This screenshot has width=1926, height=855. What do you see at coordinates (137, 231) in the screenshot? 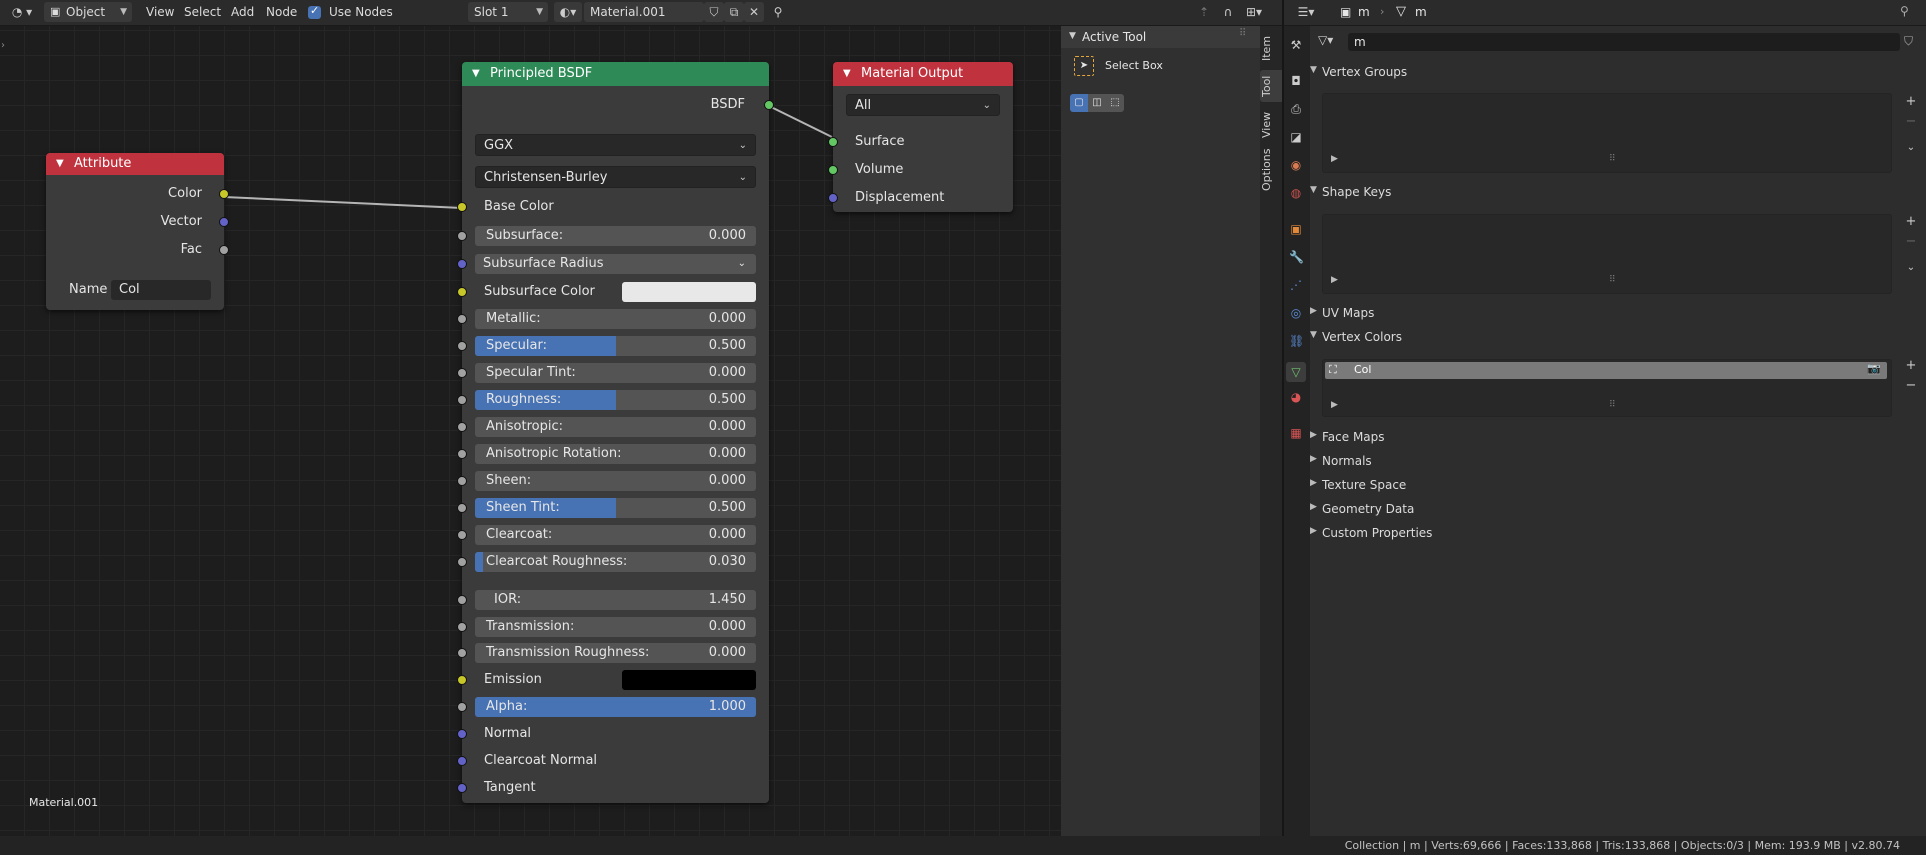
I see `attribute-node: ▼ Attribute Color Vector Fac Name Col` at bounding box center [137, 231].